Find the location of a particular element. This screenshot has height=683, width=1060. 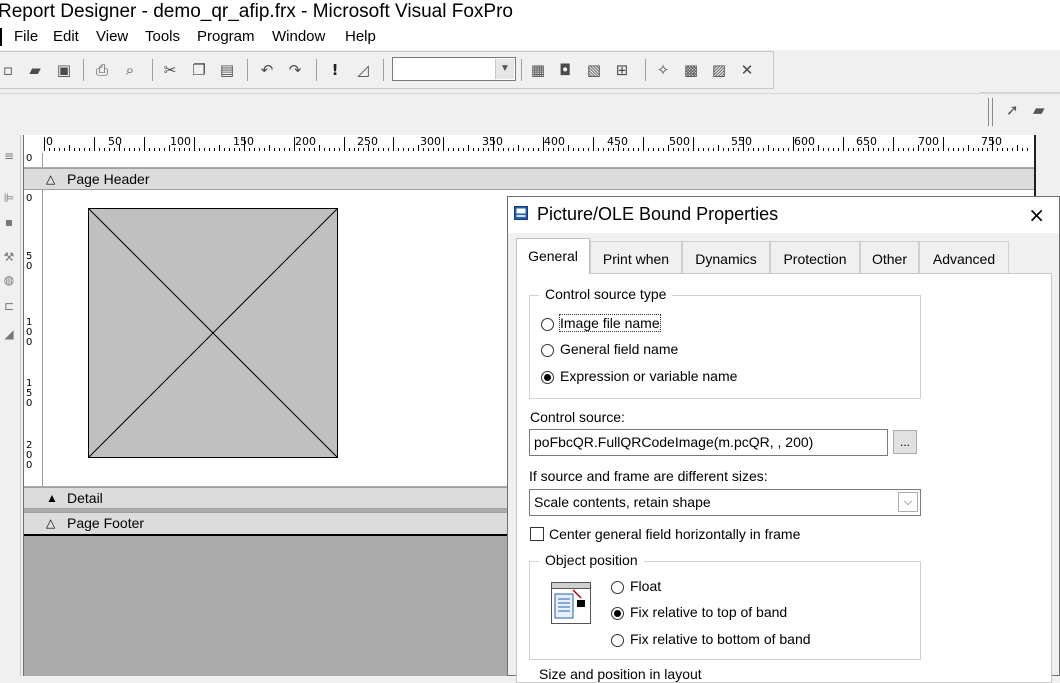

tool-icon: ⚒ is located at coordinates (9, 257).